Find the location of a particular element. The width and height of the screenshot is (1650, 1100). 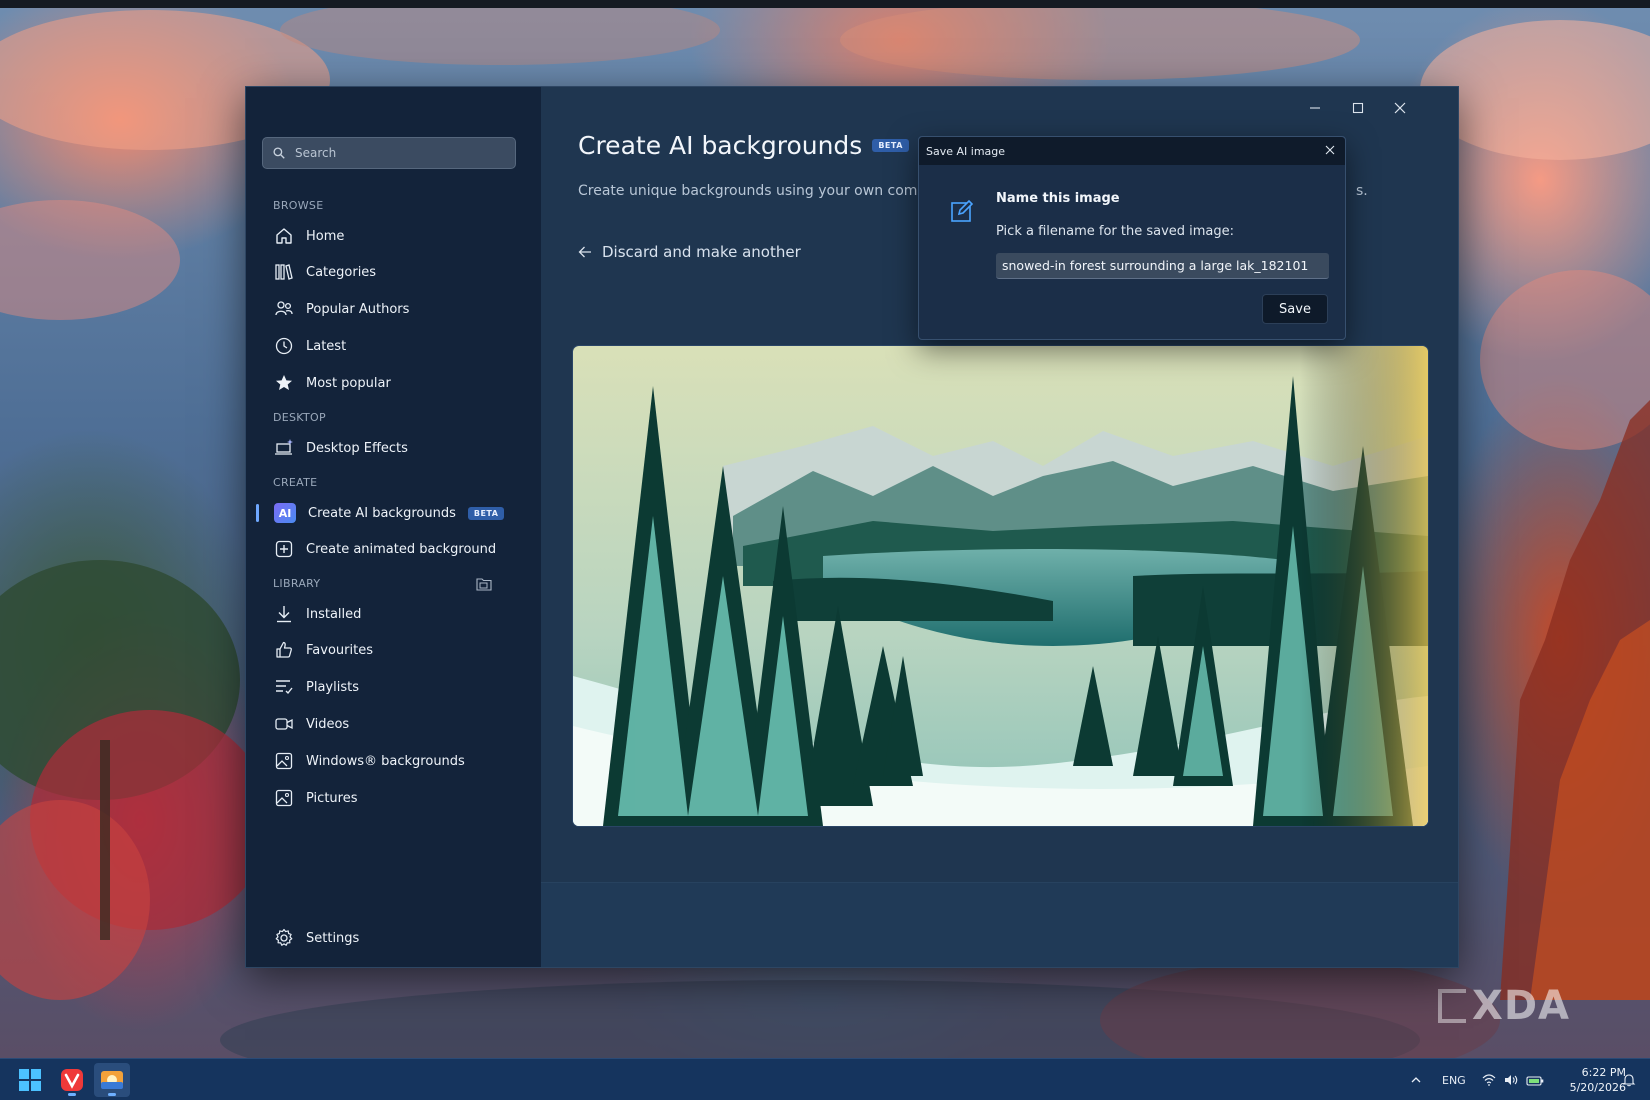

start-button is located at coordinates (30, 1080).